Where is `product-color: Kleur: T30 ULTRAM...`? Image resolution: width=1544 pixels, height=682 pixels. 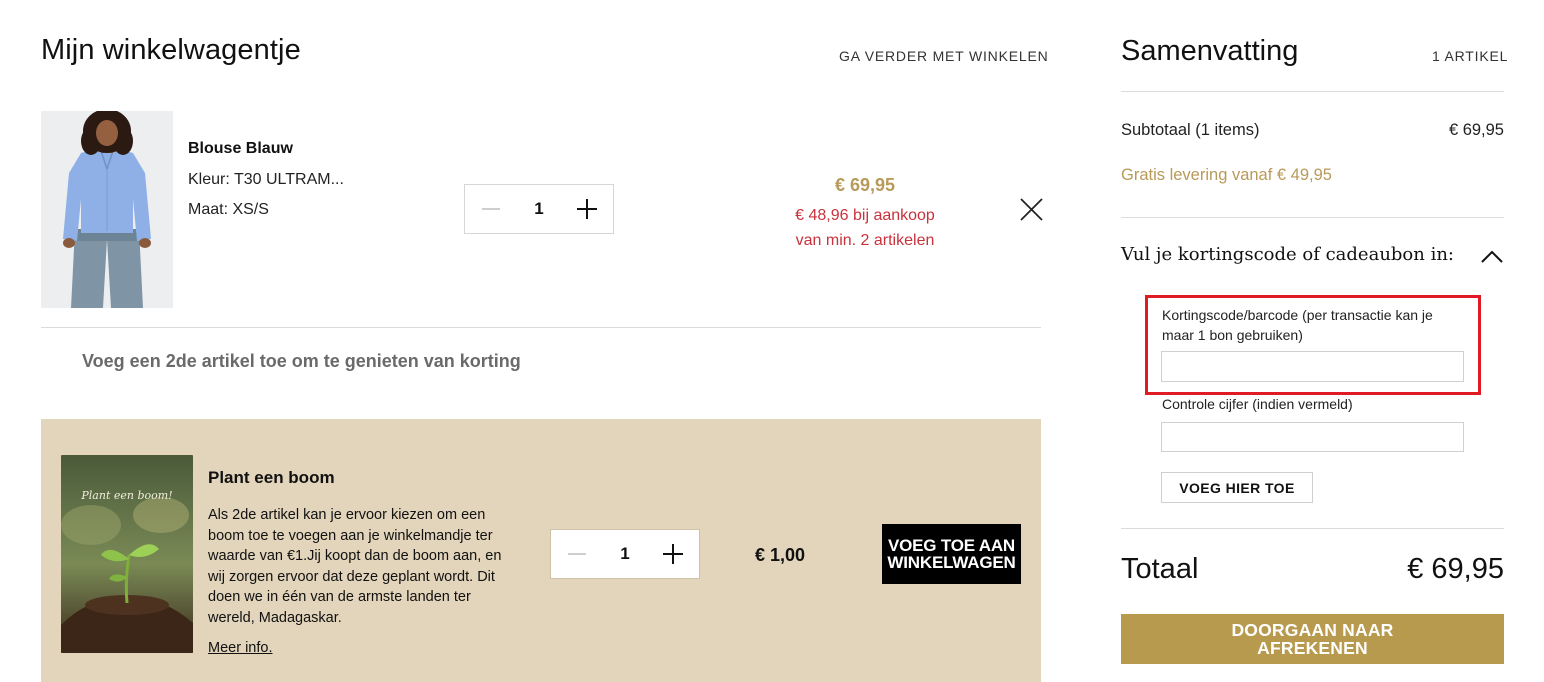
product-color: Kleur: T30 ULTRAM... is located at coordinates (266, 179).